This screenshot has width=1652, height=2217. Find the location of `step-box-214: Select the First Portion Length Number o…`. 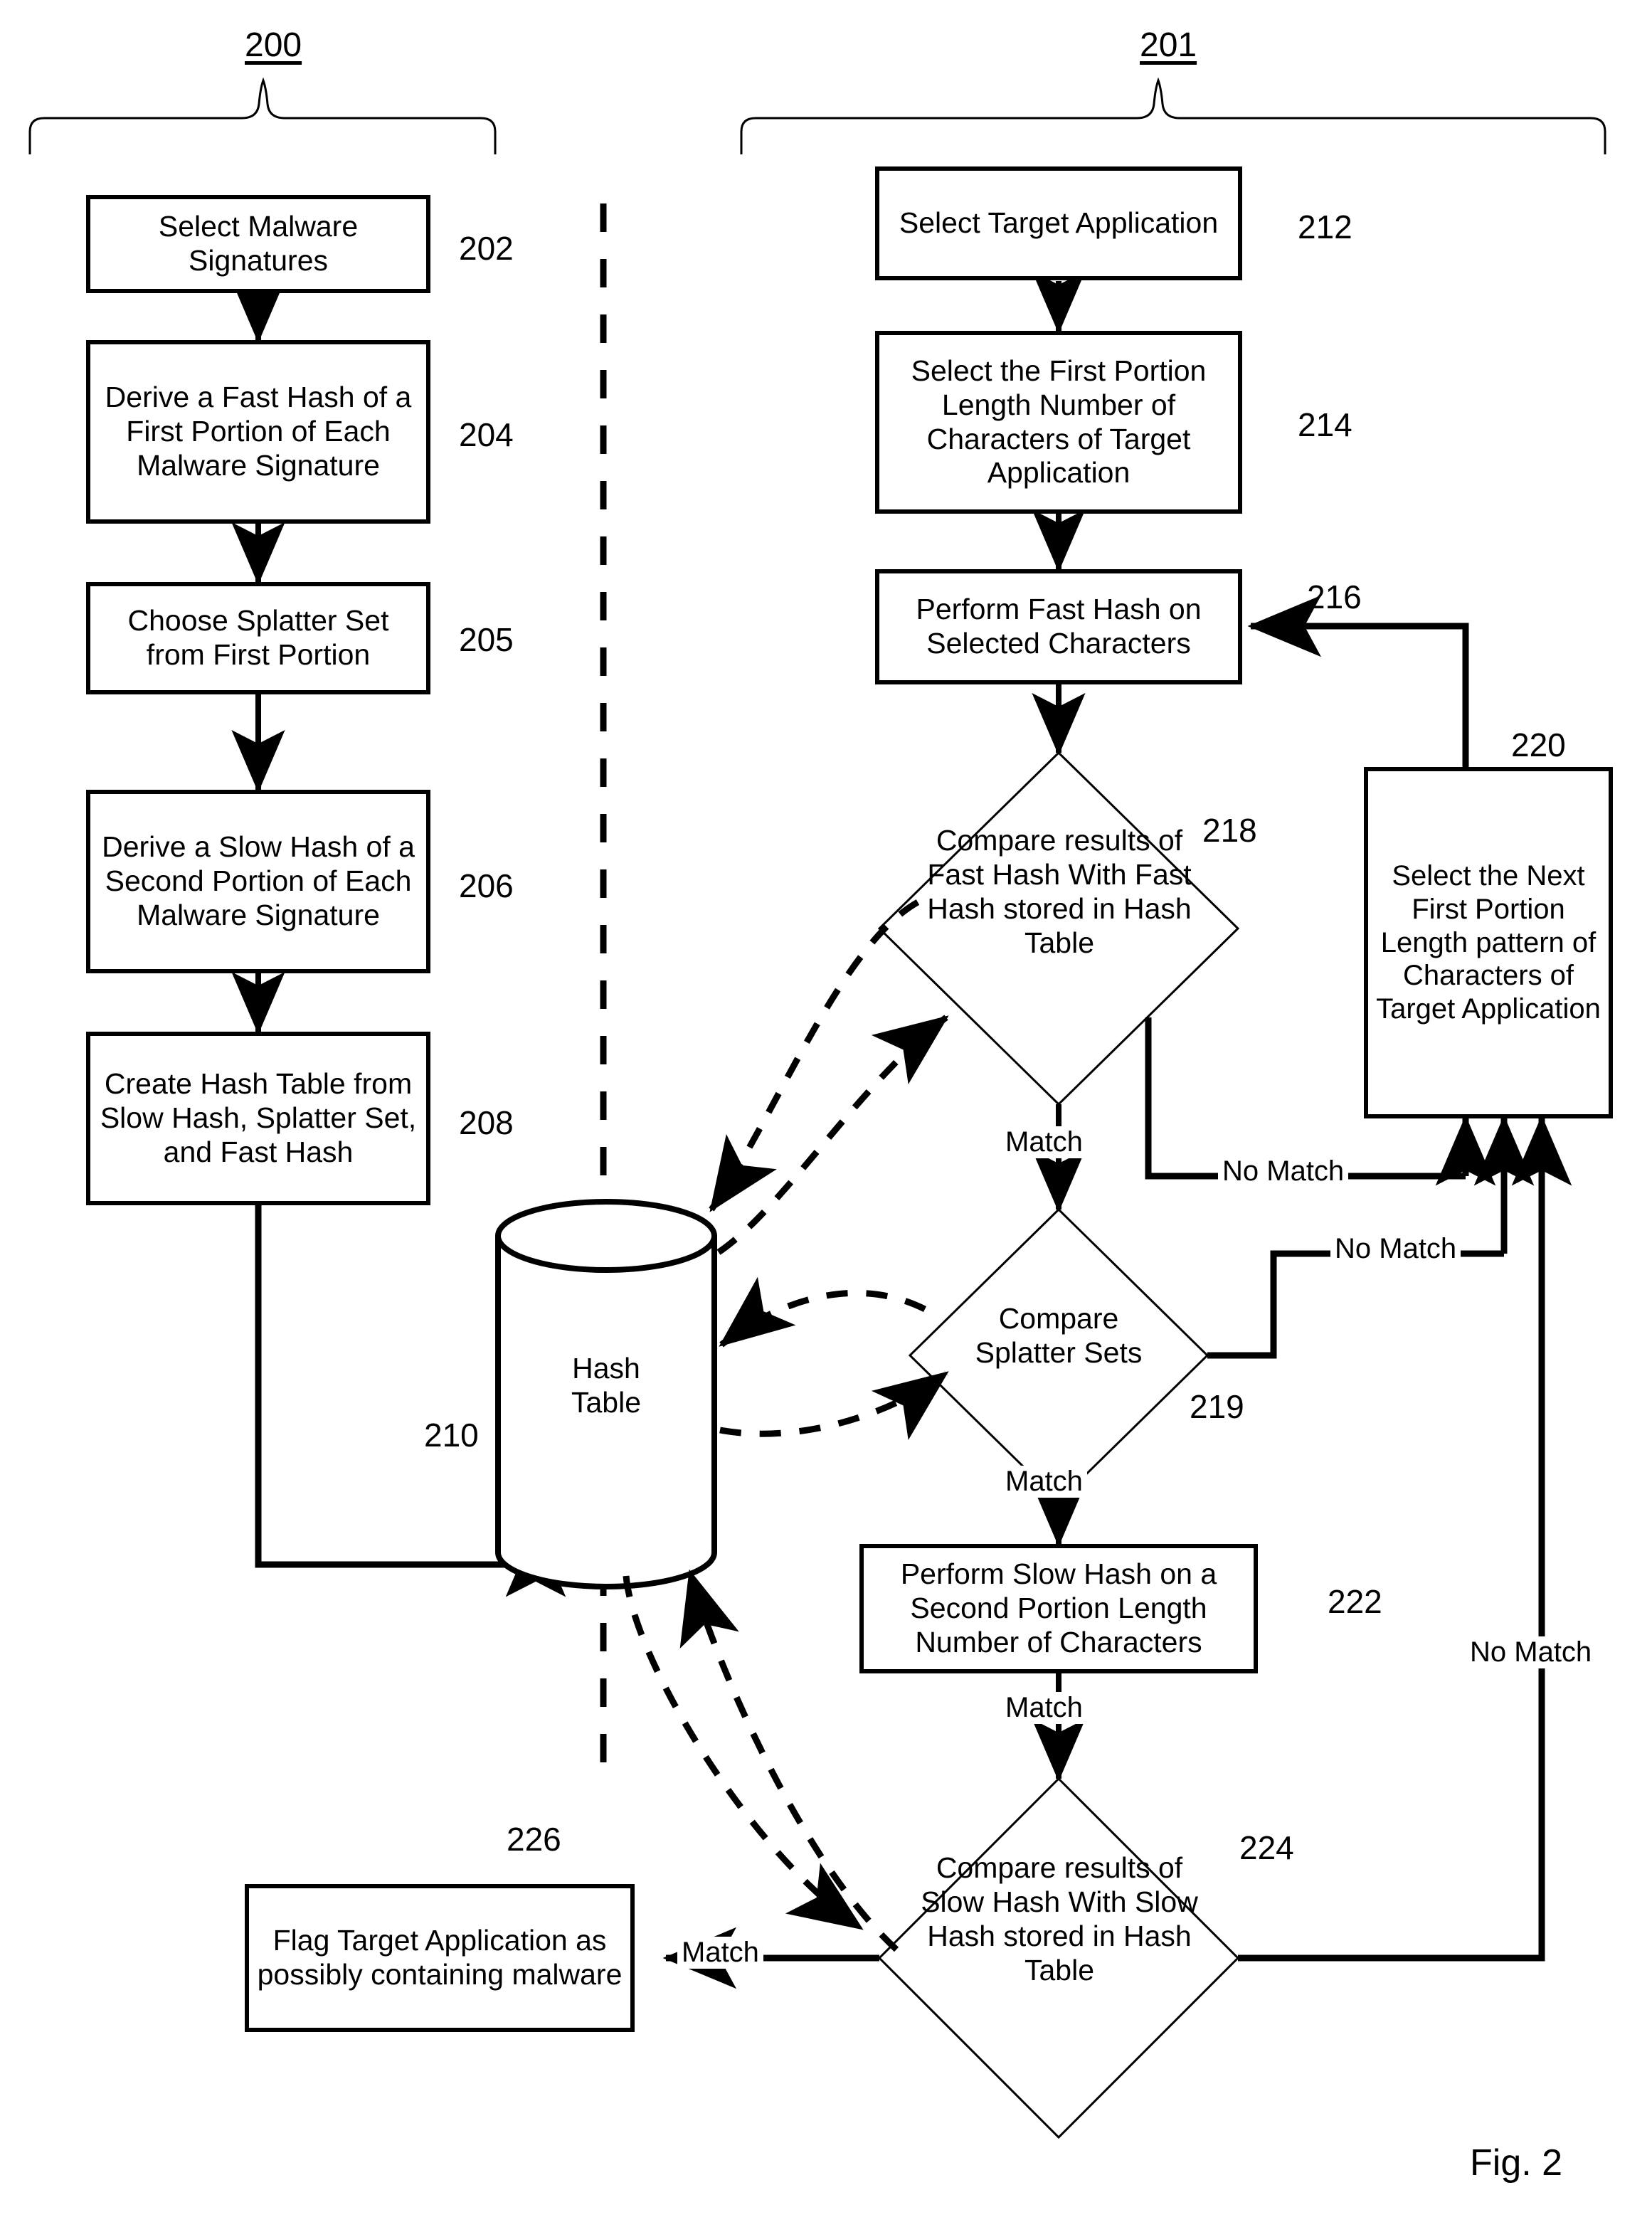

step-box-214: Select the First Portion Length Number o… is located at coordinates (1058, 423).